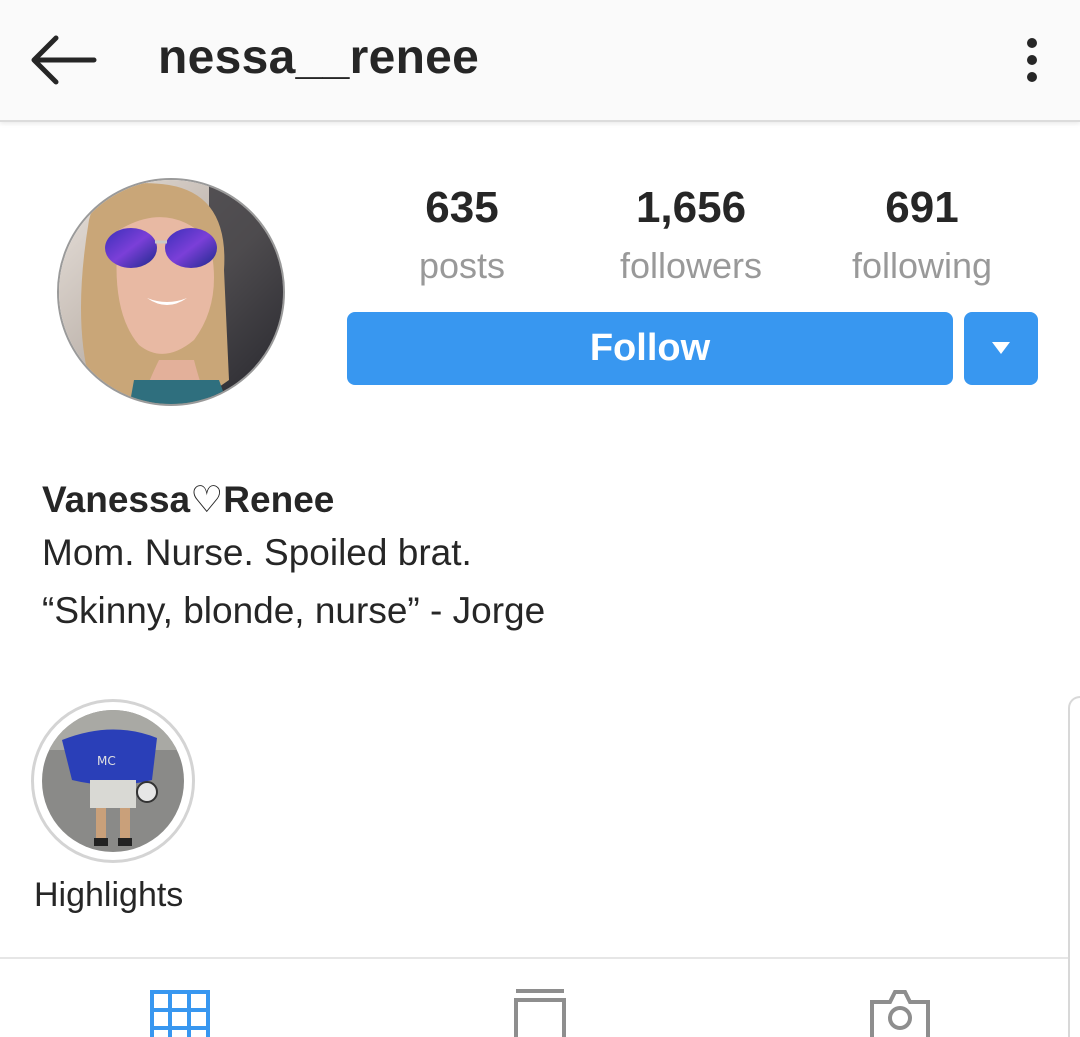 The image size is (1080, 1037). Describe the element at coordinates (109, 895) in the screenshot. I see `highlight-label: Highlights` at that location.